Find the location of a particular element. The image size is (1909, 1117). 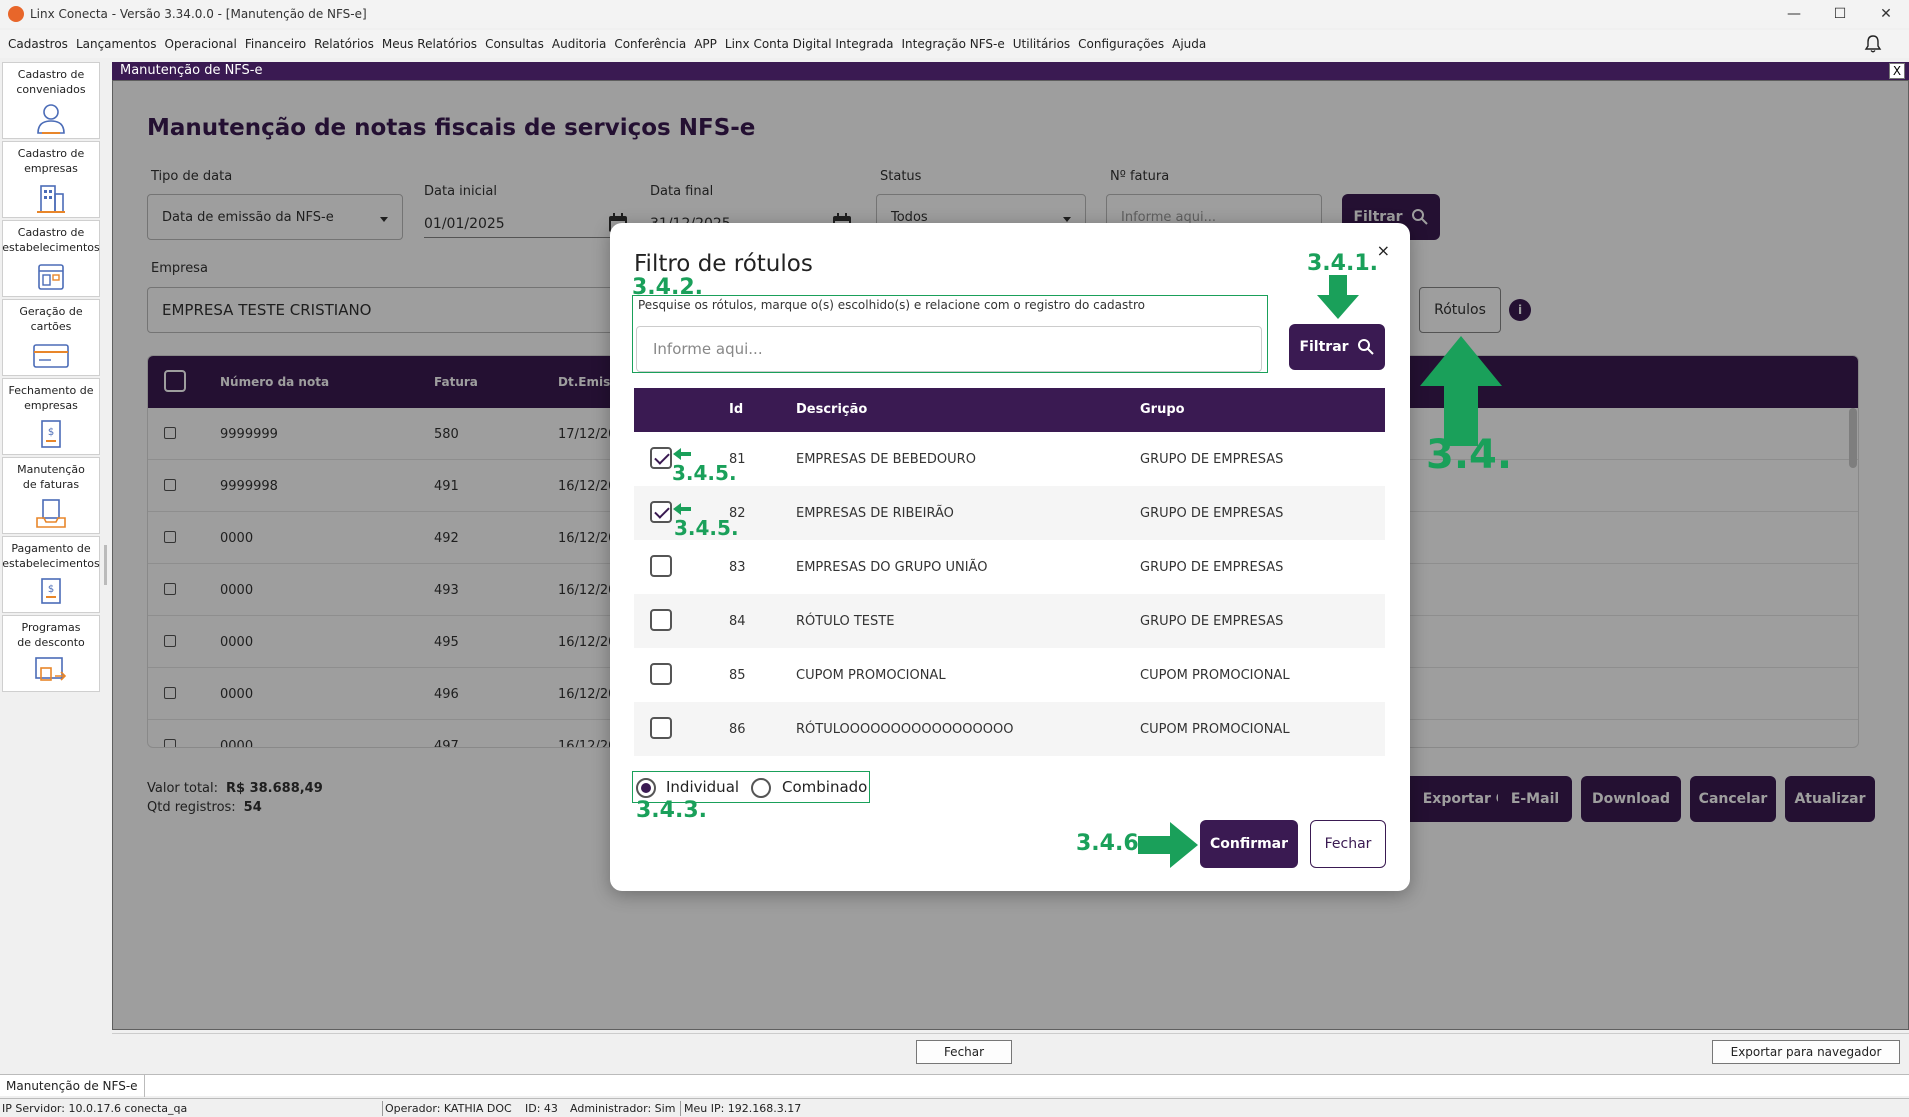

store-icon is located at coordinates (51, 277).